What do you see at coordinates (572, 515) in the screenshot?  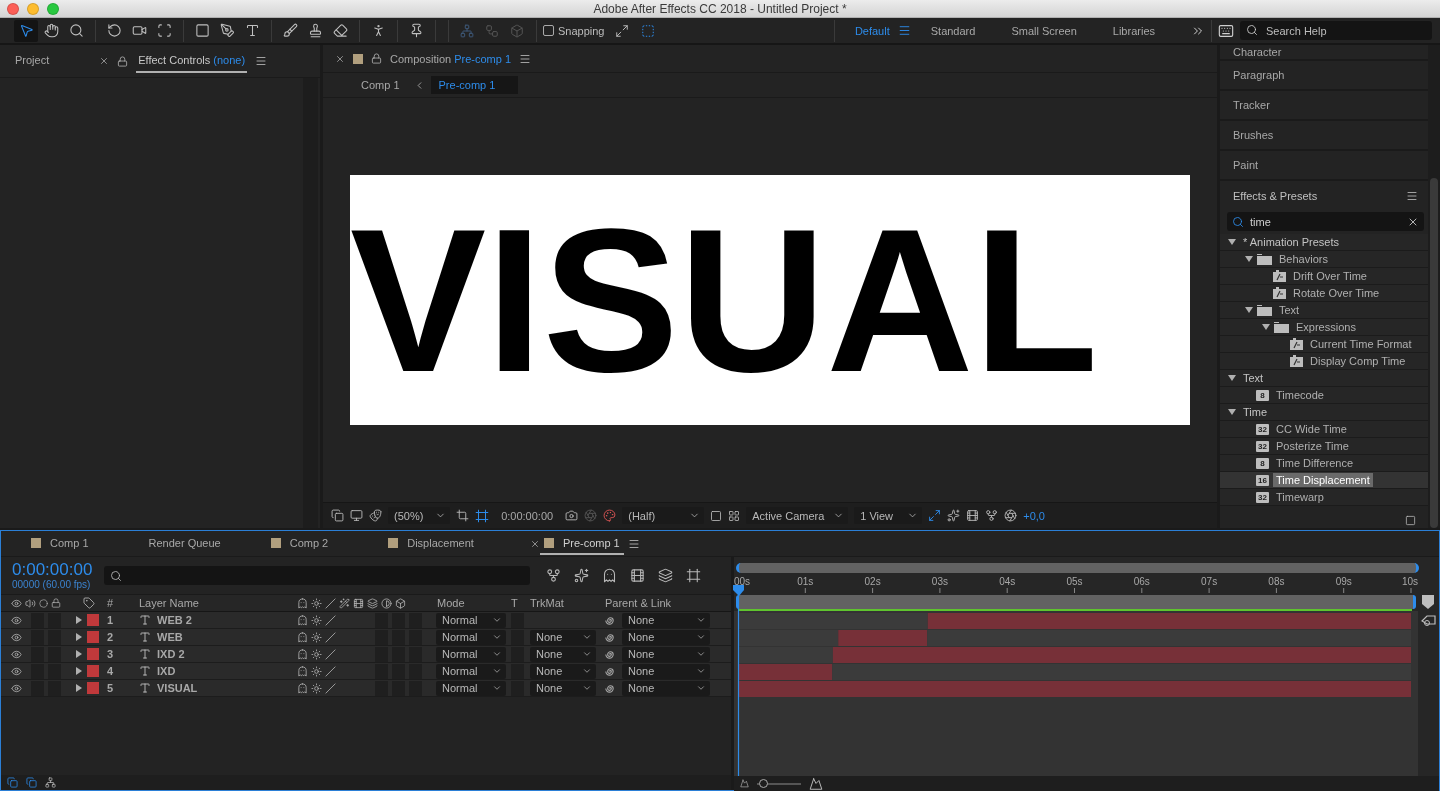 I see `snapshot-icon` at bounding box center [572, 515].